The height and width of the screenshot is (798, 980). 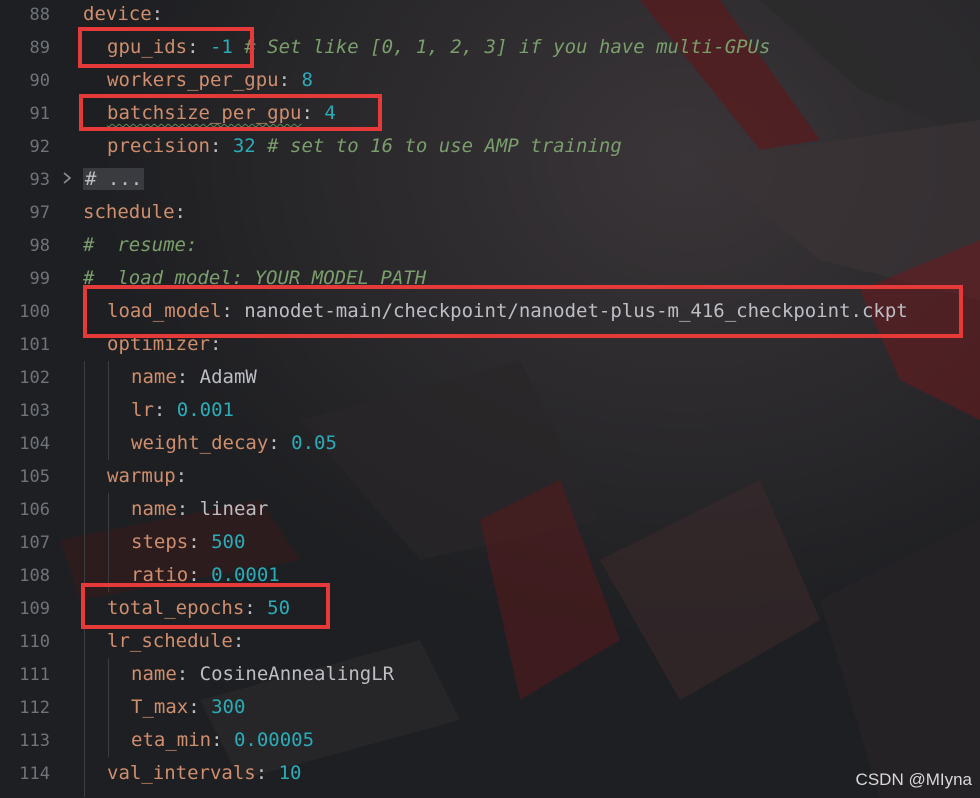 I want to click on code-text: lr: 0.001, so click(x=182, y=410).